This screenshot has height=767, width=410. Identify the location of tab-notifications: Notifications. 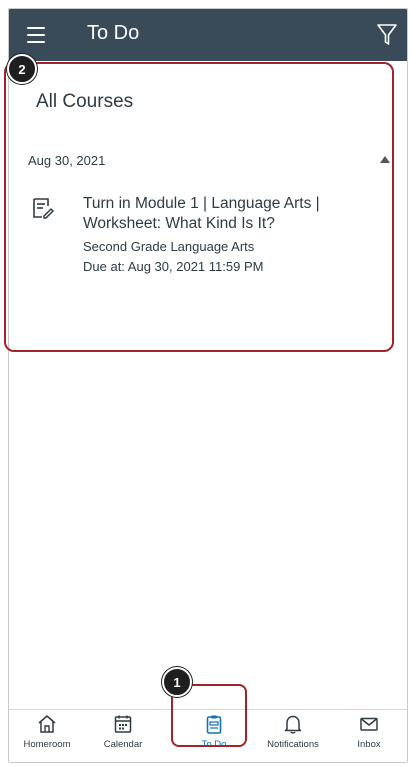
(293, 732).